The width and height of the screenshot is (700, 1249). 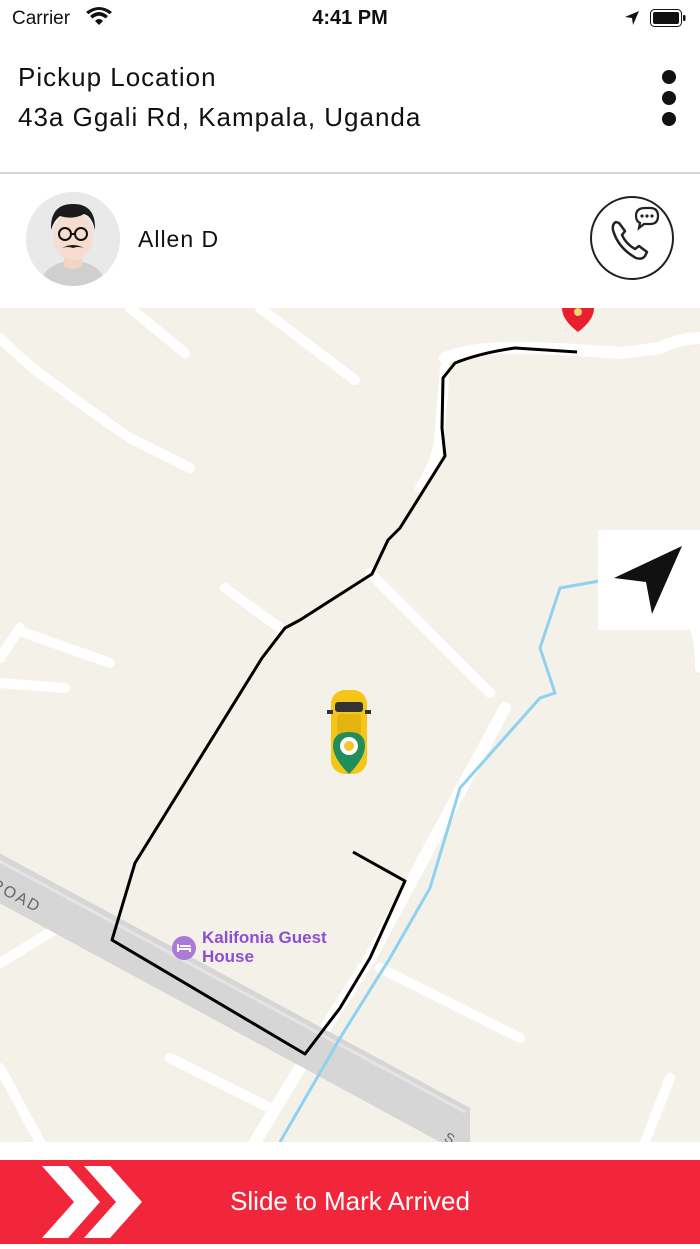 I want to click on slide-to-arrive: Slide to Mark Arrived, so click(x=350, y=1202).